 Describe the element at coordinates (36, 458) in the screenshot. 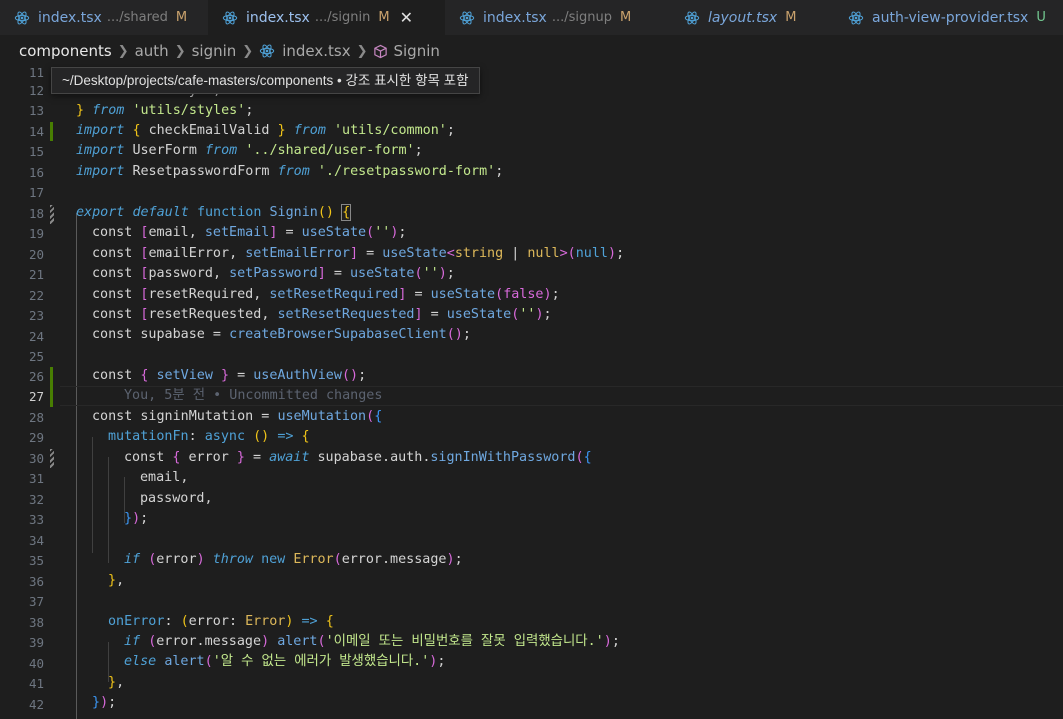

I see `line-number: 30` at that location.